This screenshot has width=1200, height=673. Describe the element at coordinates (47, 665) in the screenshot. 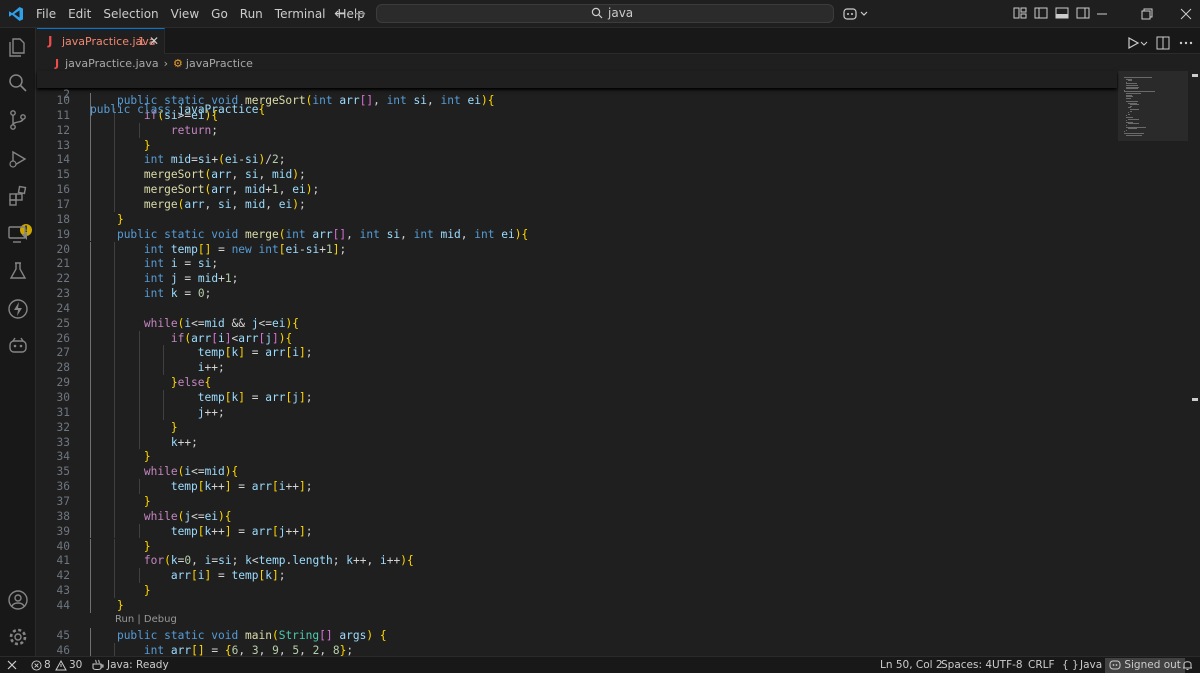

I see `error-count: 8` at that location.